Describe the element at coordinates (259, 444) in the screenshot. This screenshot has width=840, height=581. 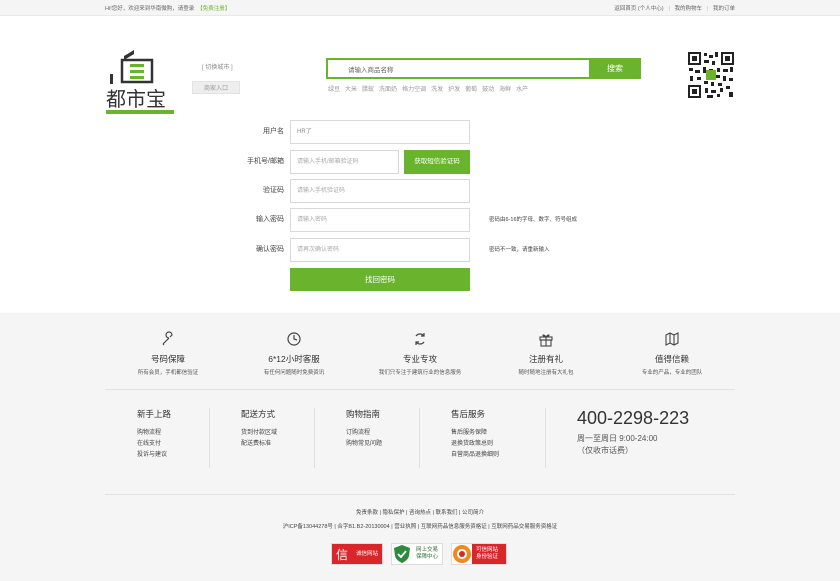
I see `footer-link: 配送费标准` at that location.